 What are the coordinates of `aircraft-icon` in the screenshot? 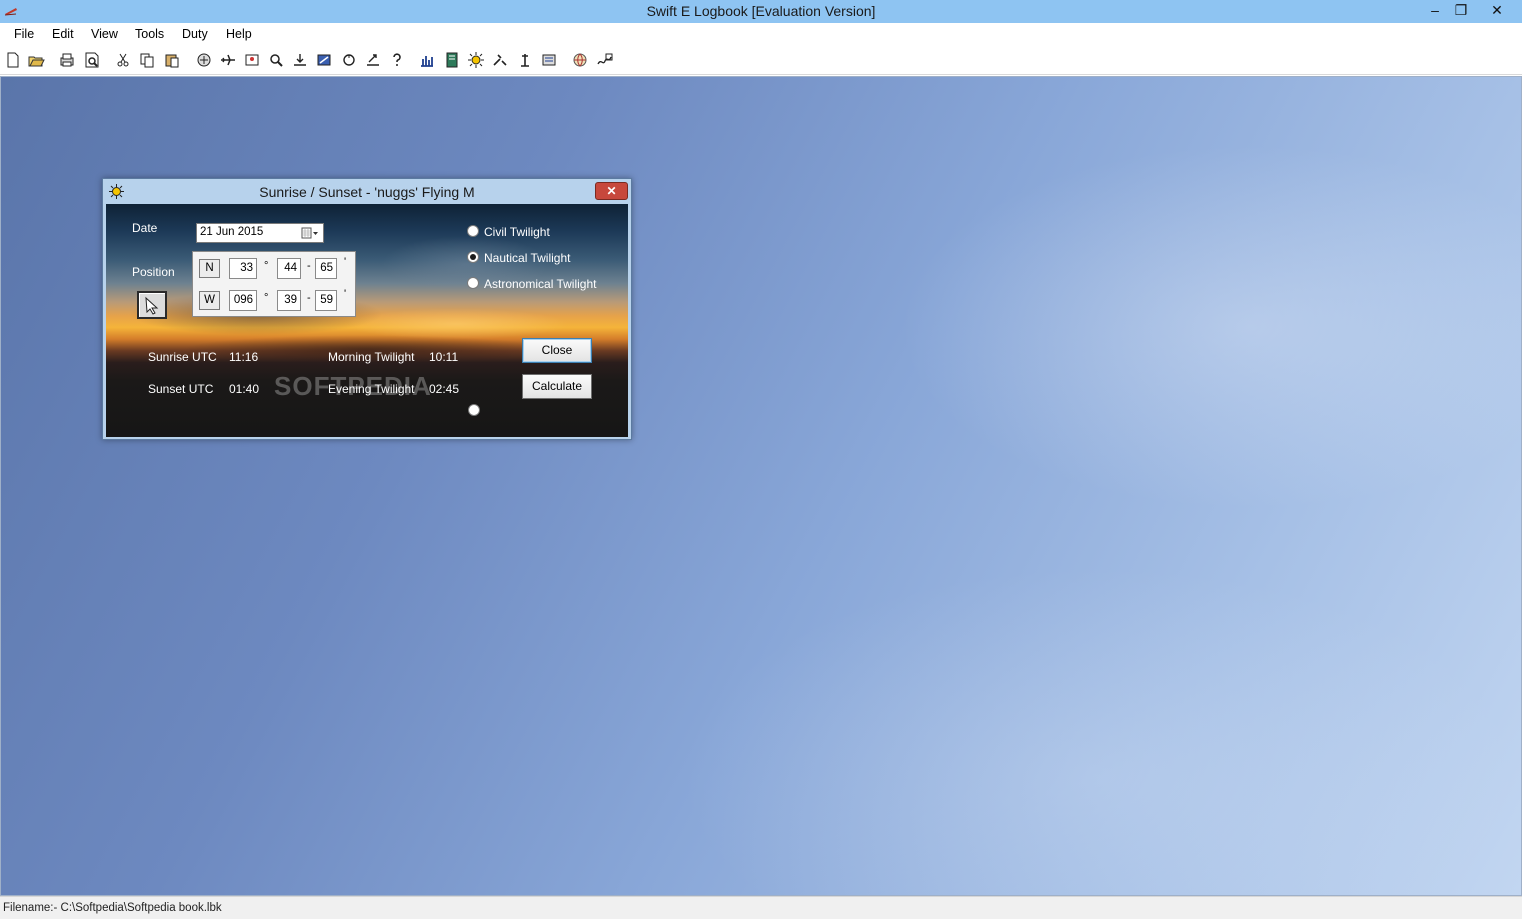 It's located at (228, 60).